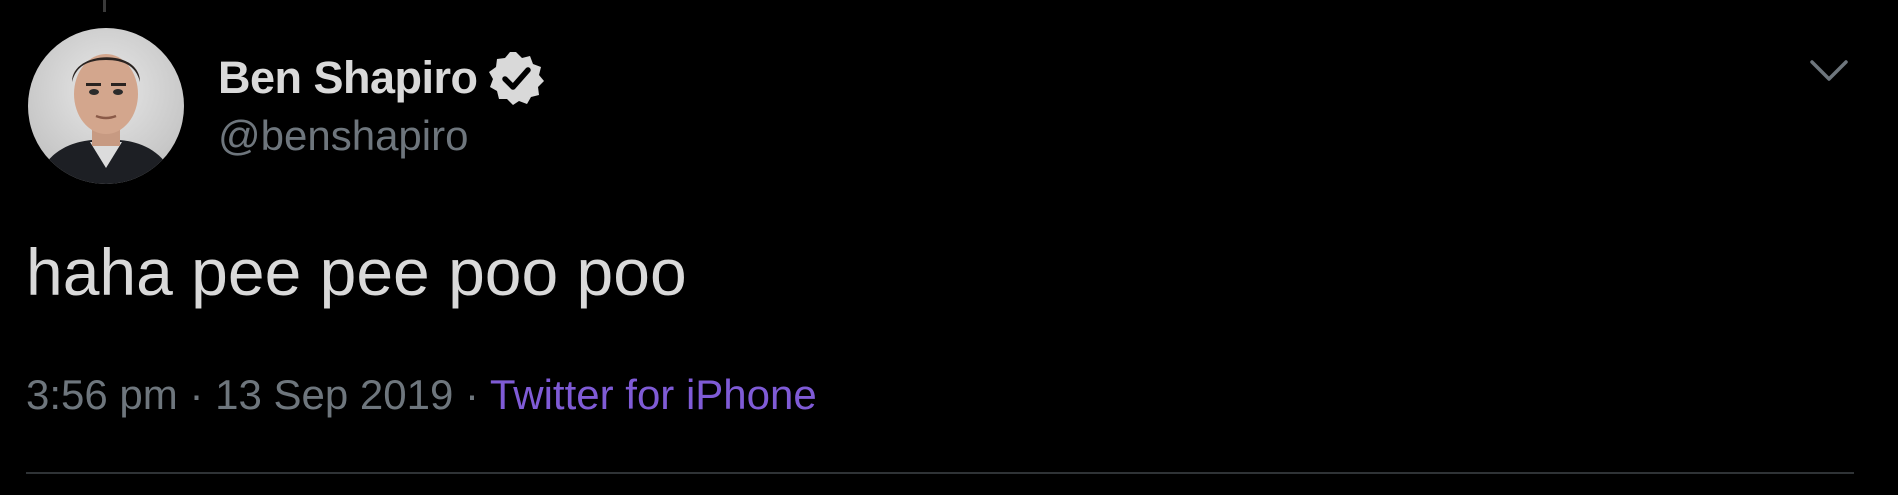 The width and height of the screenshot is (1898, 495). I want to click on author-handle: @benshapiro, so click(382, 136).